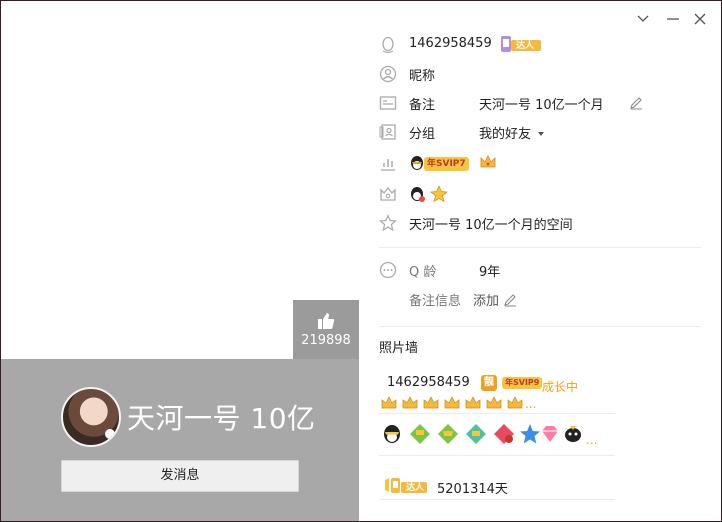  Describe the element at coordinates (643, 19) in the screenshot. I see `dropdown-icon` at that location.